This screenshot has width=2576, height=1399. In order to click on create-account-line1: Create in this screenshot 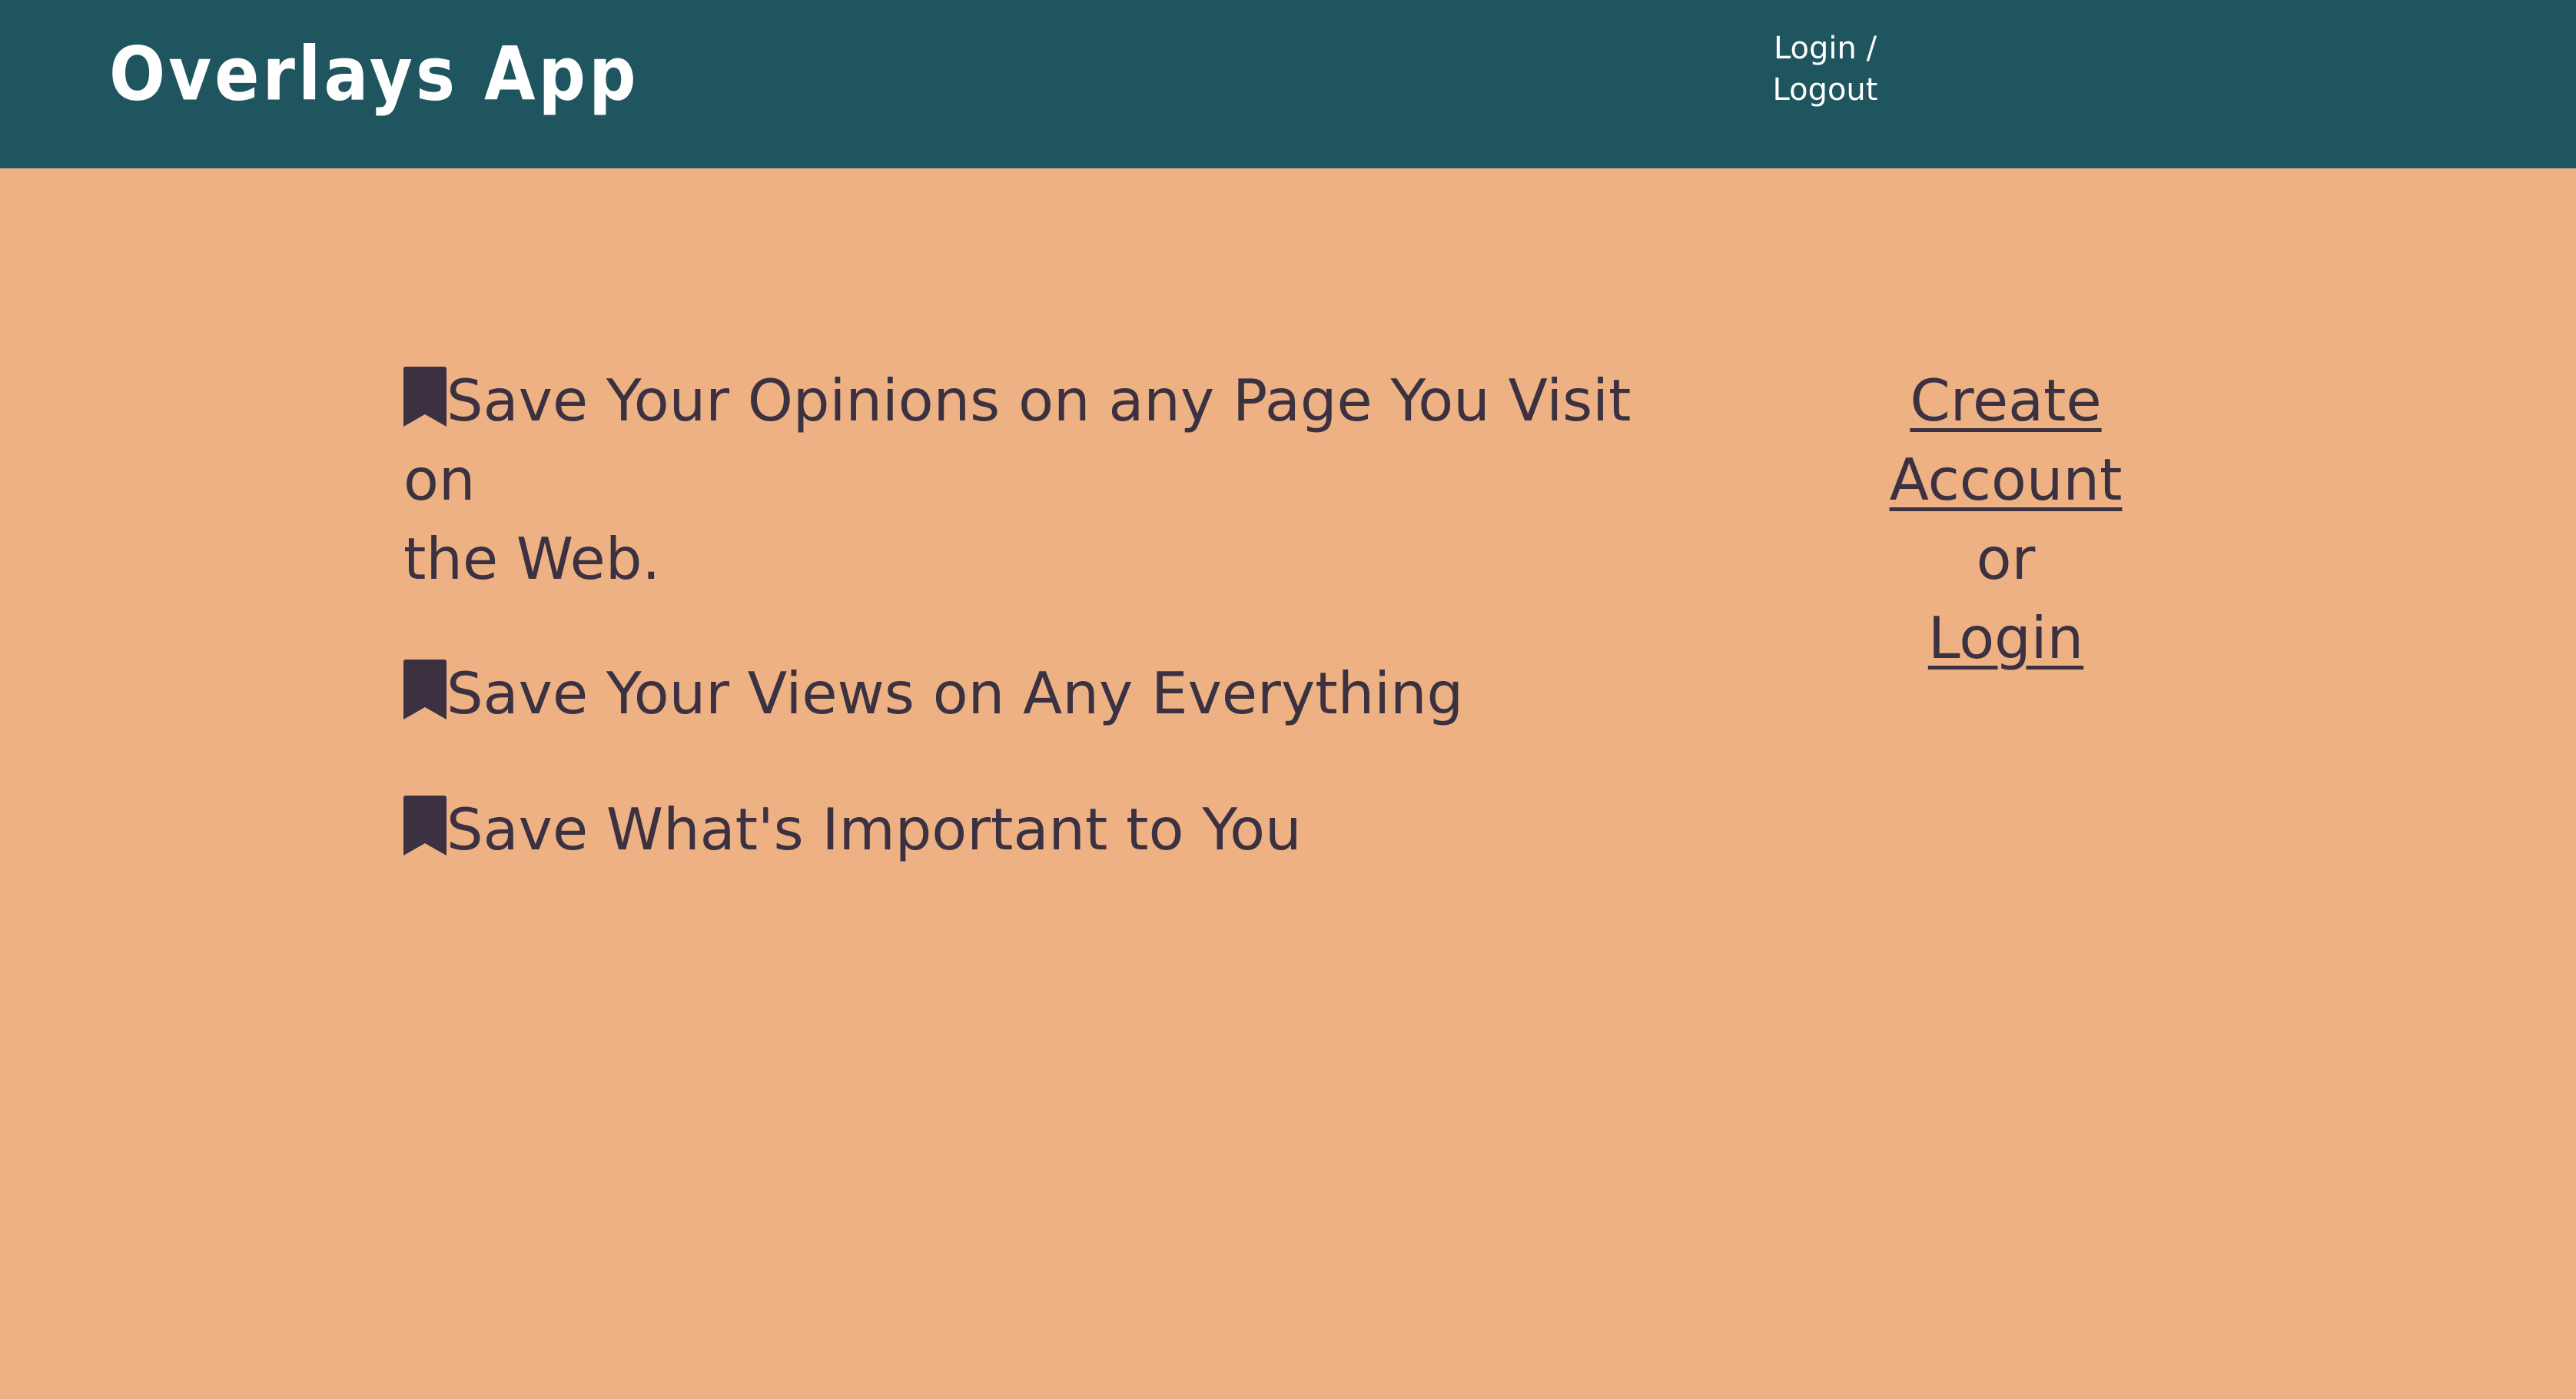, I will do `click(2006, 400)`.